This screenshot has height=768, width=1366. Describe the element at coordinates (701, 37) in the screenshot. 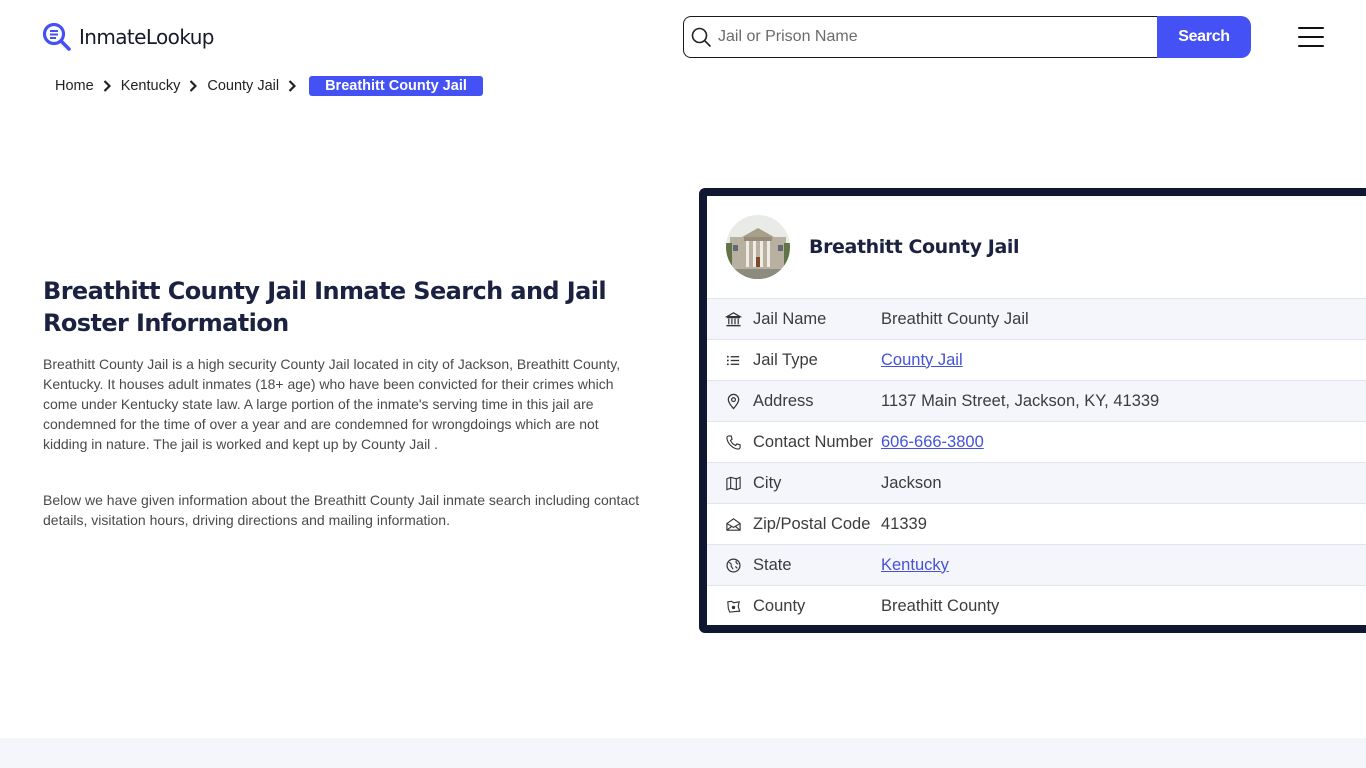

I see `search-icon` at that location.